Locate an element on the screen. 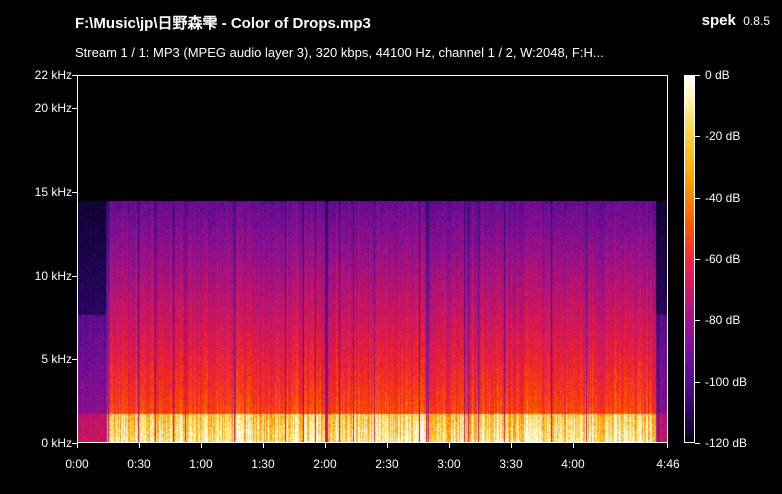  db-tick-label: -80 dB is located at coordinates (723, 320).